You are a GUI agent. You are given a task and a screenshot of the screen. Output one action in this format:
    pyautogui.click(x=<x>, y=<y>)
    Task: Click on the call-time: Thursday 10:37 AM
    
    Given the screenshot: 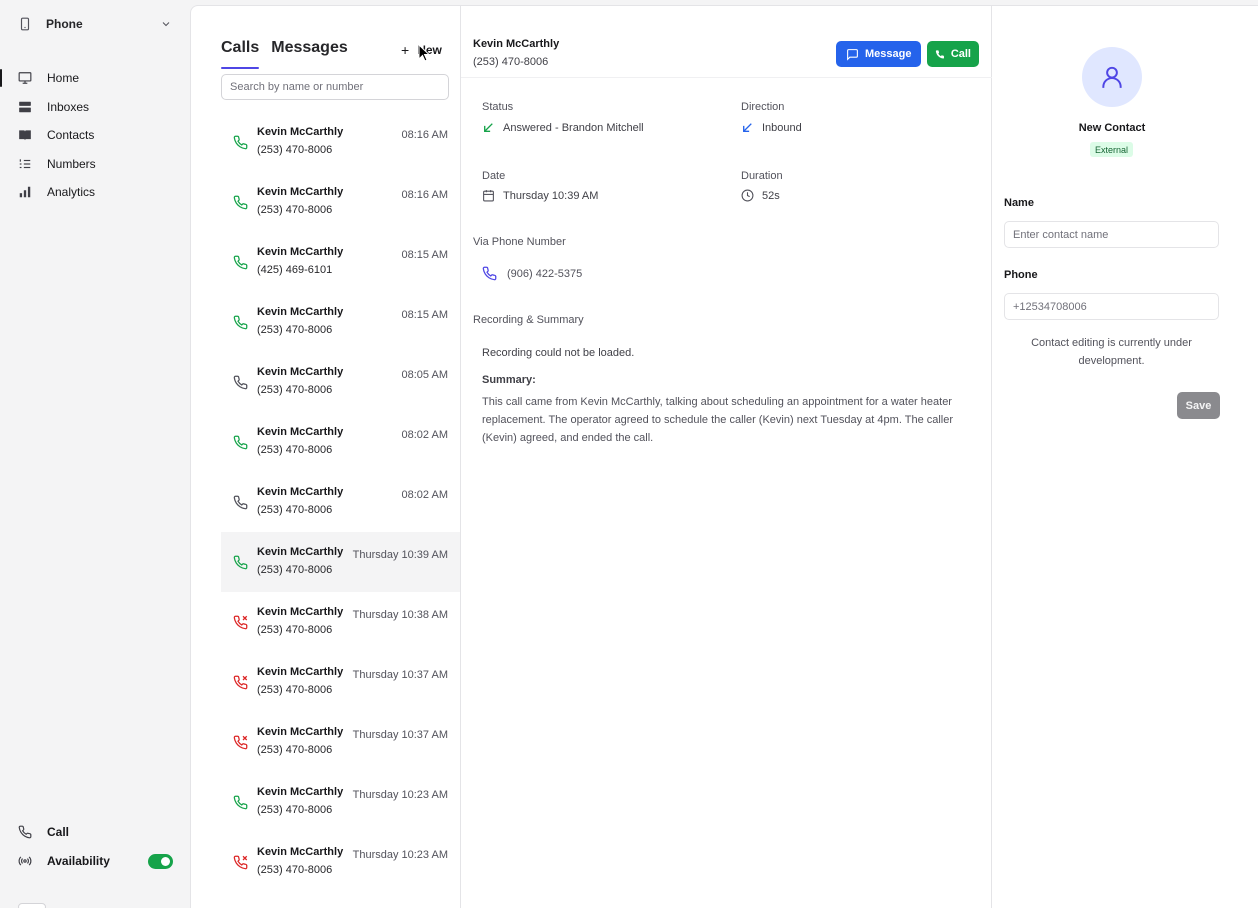 What is the action you would take?
    pyautogui.click(x=400, y=675)
    